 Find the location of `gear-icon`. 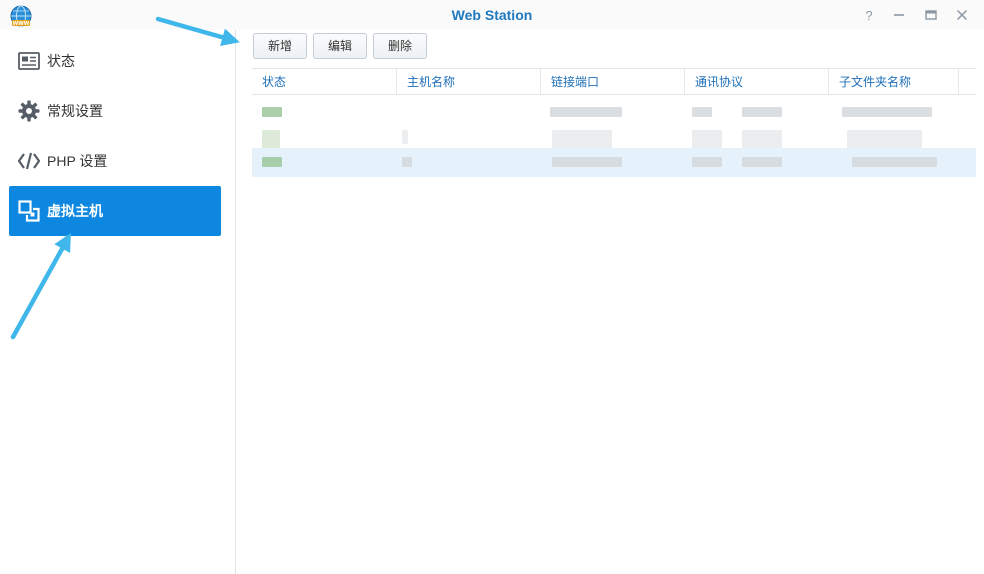

gear-icon is located at coordinates (29, 111).